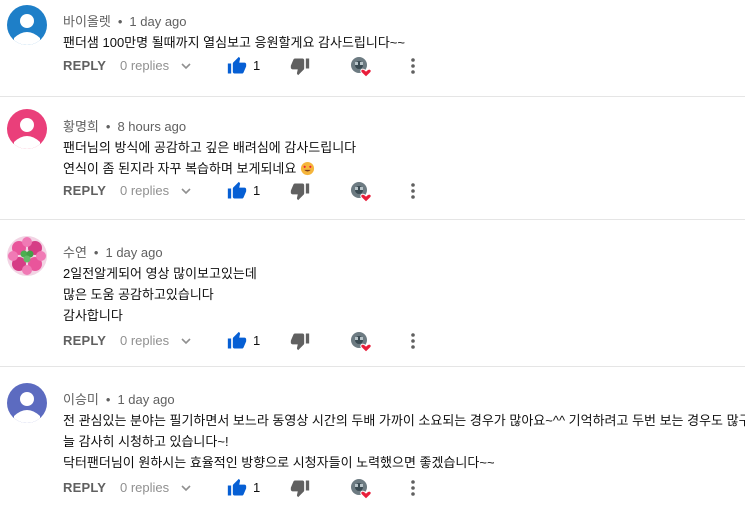 The width and height of the screenshot is (745, 506). I want to click on comment-header: 황명희 • 8 hours ago, so click(124, 125).